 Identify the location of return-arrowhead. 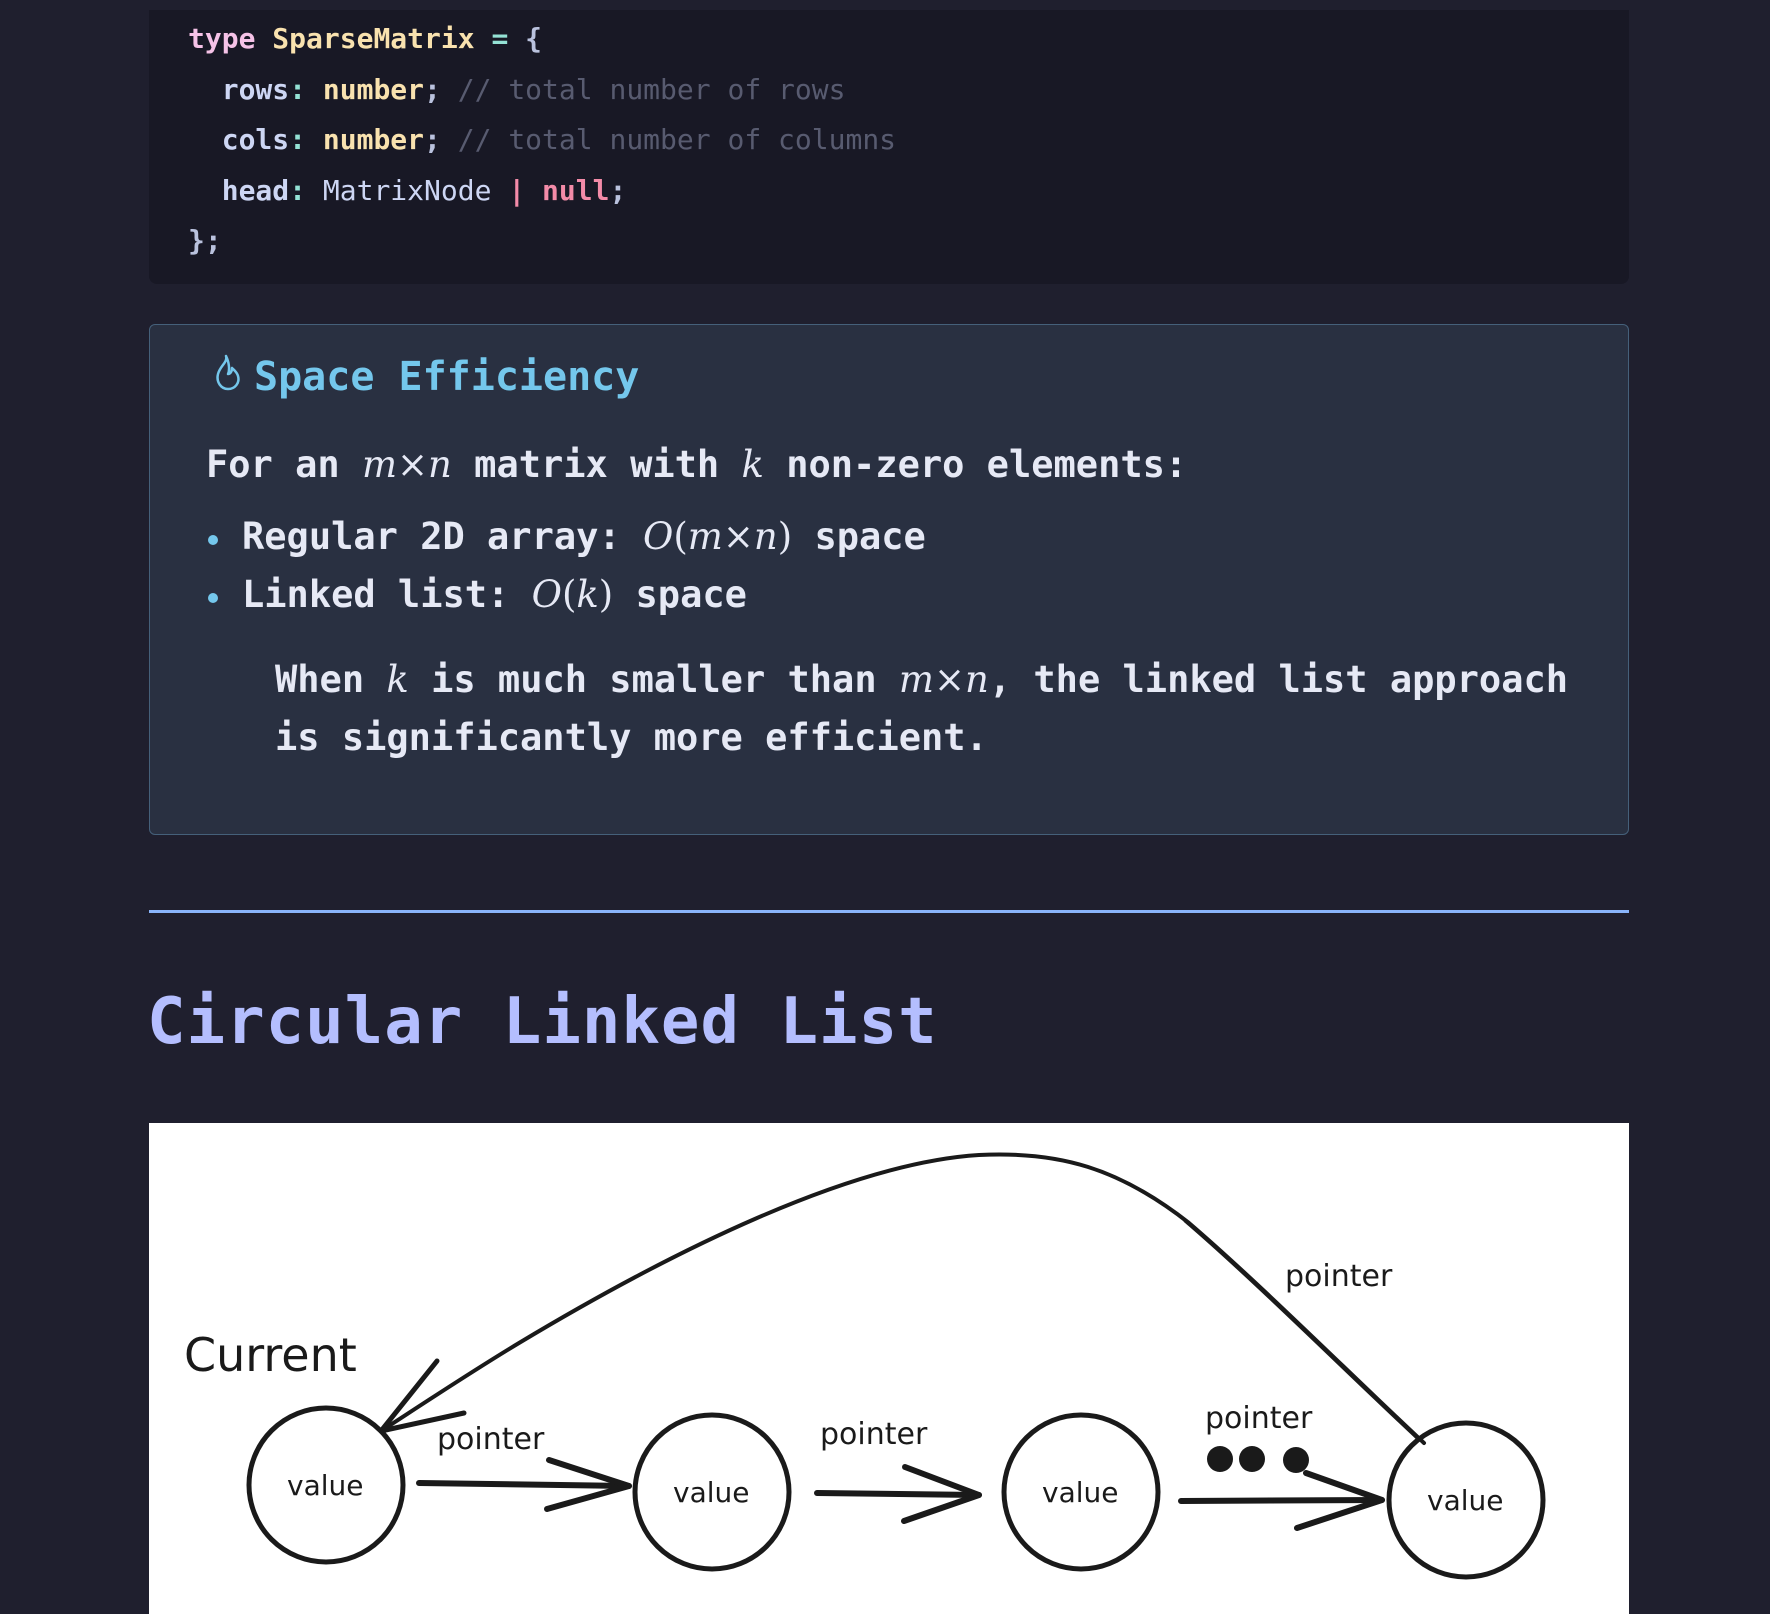
(422, 1396).